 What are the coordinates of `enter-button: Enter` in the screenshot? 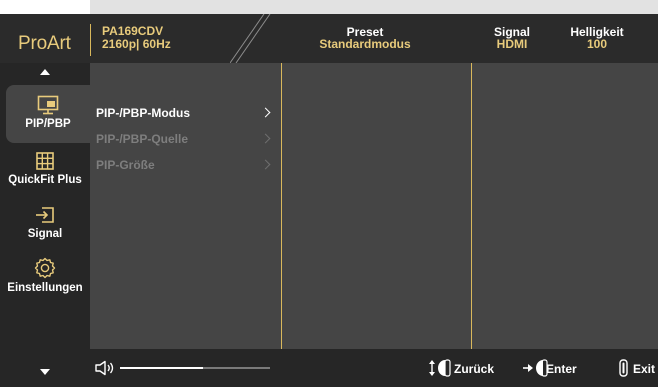 It's located at (555, 368).